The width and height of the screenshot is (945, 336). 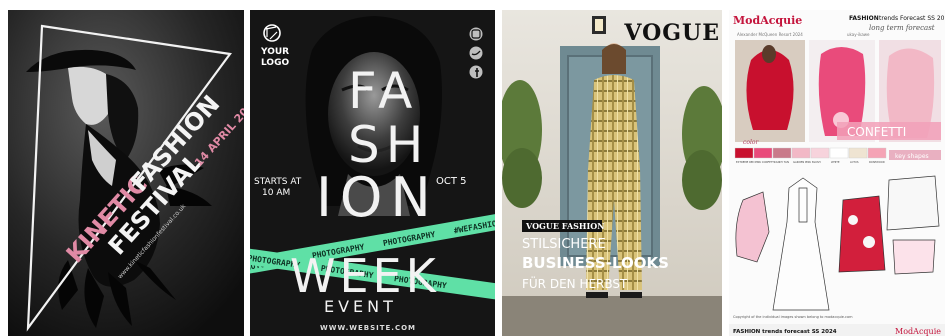 What do you see at coordinates (476, 34) in the screenshot?
I see `instagram-icon` at bounding box center [476, 34].